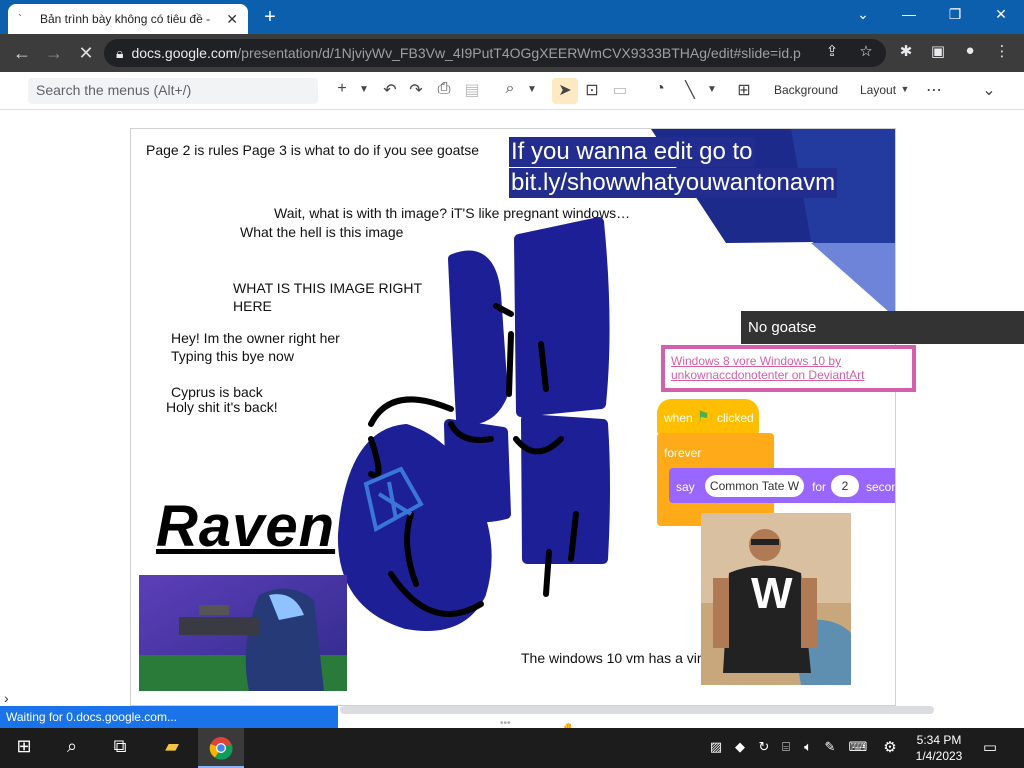 The image size is (1024, 768). I want to click on tab-title: Bản trình bày không có tiêu đề -, so click(125, 19).